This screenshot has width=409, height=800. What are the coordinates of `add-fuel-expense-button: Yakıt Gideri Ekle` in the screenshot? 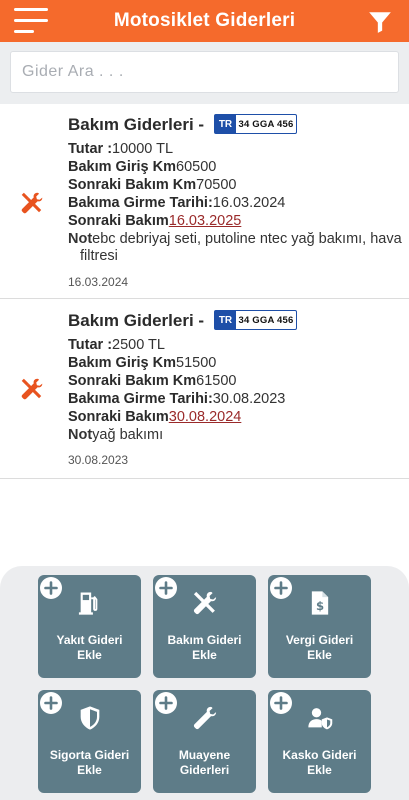 It's located at (89, 626).